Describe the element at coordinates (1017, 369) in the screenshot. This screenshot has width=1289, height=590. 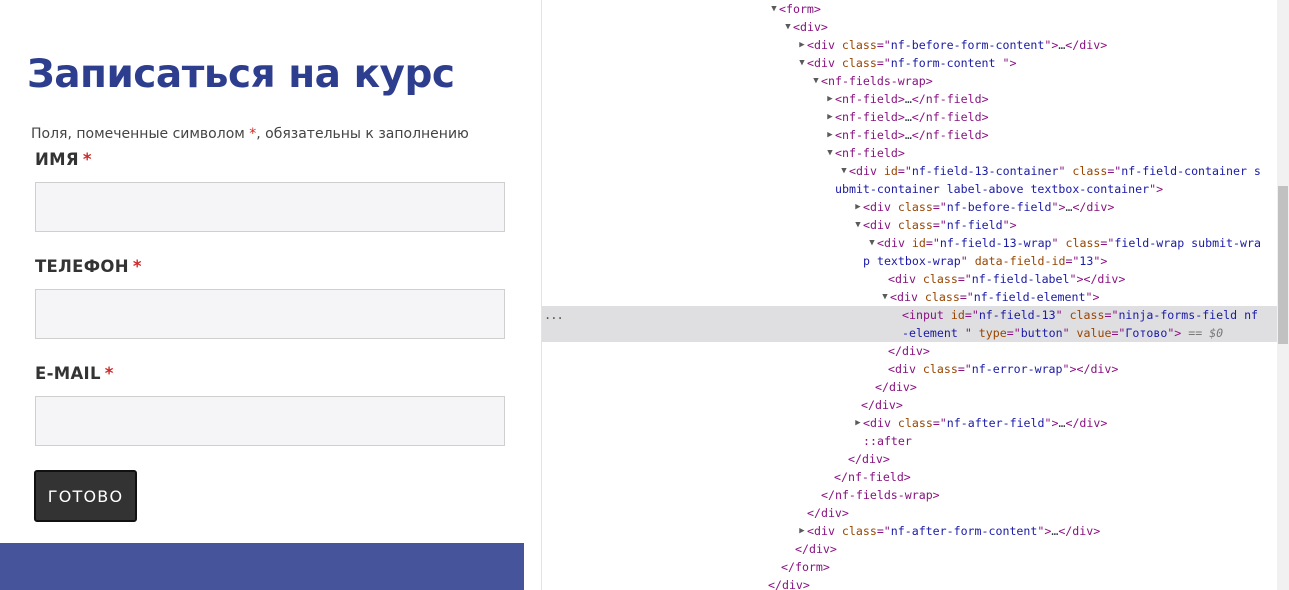
I see `markup-token: nf-error-wrap` at that location.